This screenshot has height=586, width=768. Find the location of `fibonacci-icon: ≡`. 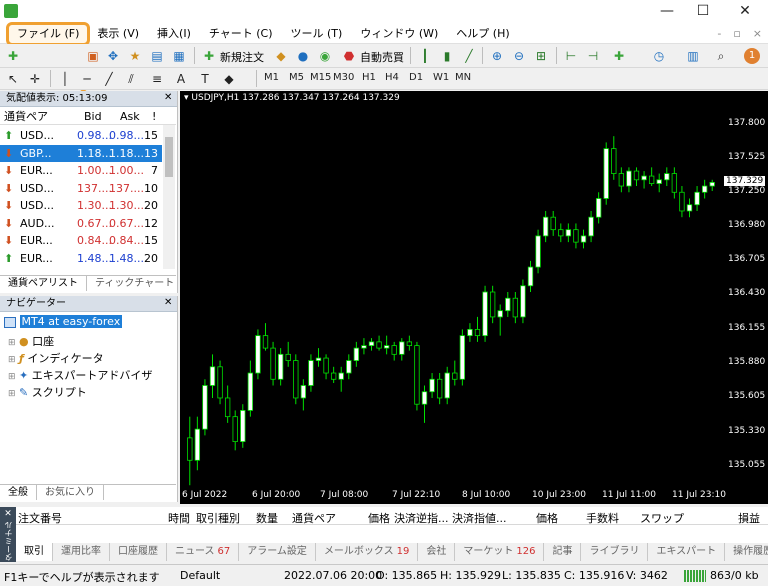

fibonacci-icon: ≡ is located at coordinates (157, 79).